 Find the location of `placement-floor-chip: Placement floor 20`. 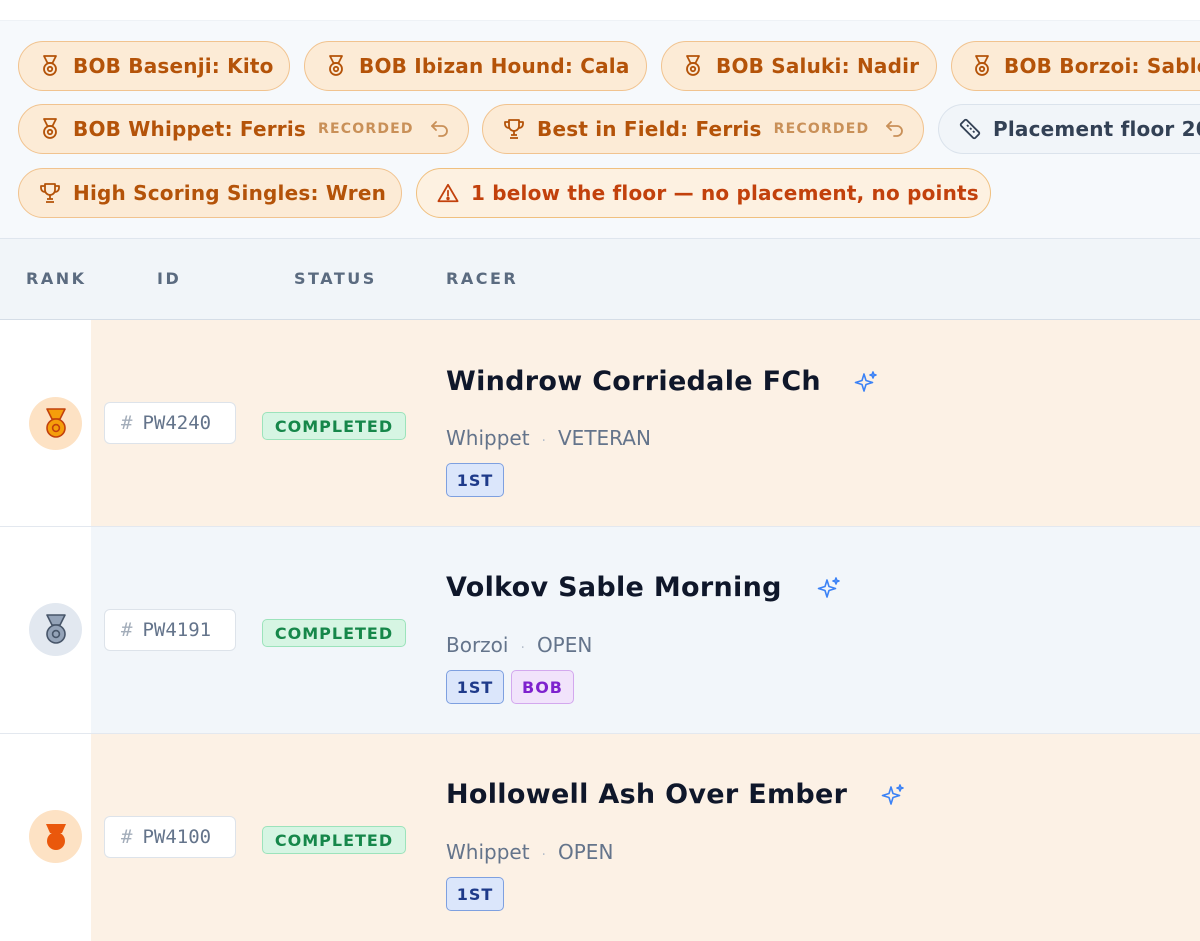

placement-floor-chip: Placement floor 20 is located at coordinates (1069, 129).